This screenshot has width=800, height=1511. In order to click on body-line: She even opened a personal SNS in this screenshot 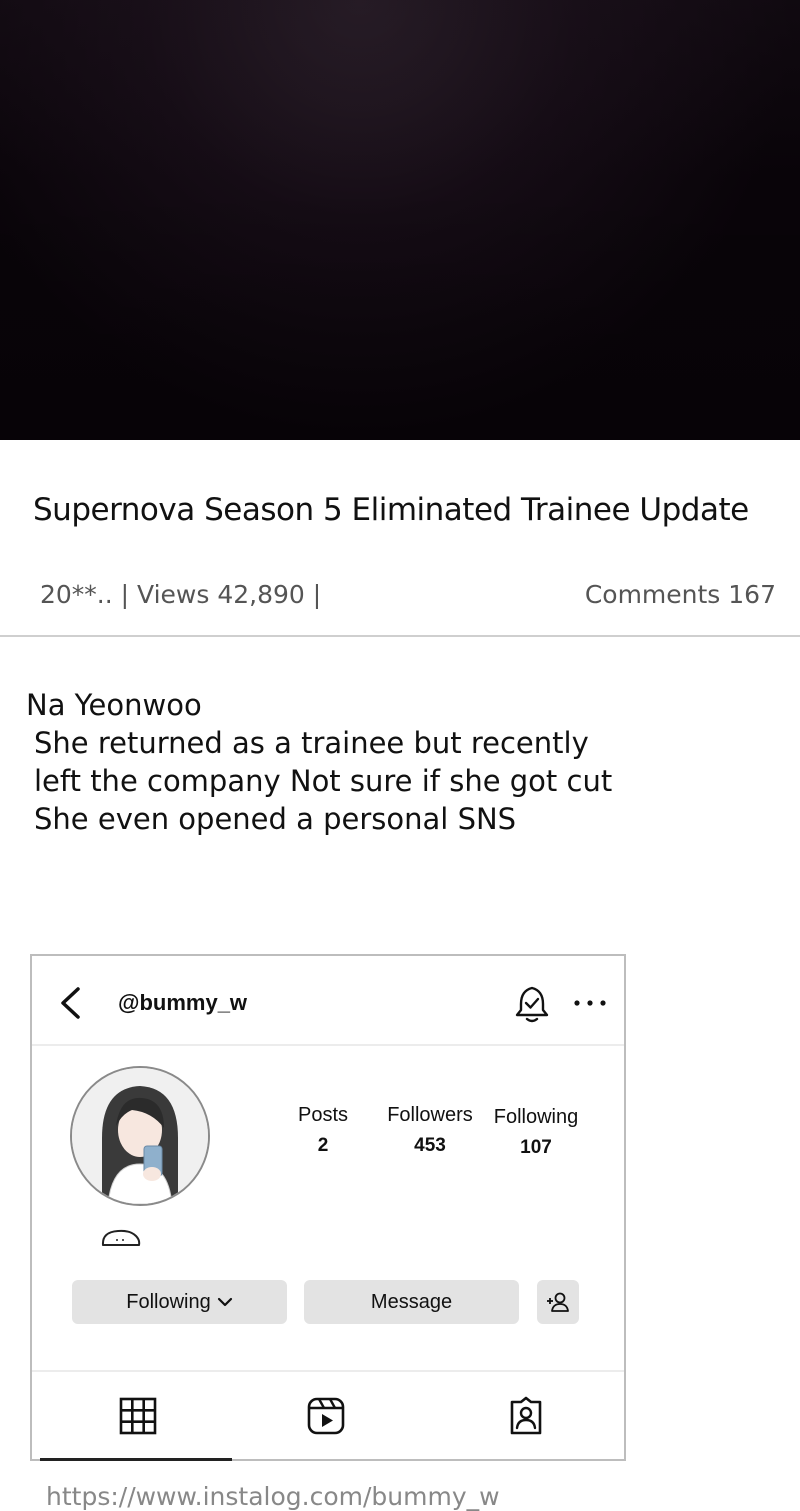, I will do `click(275, 819)`.